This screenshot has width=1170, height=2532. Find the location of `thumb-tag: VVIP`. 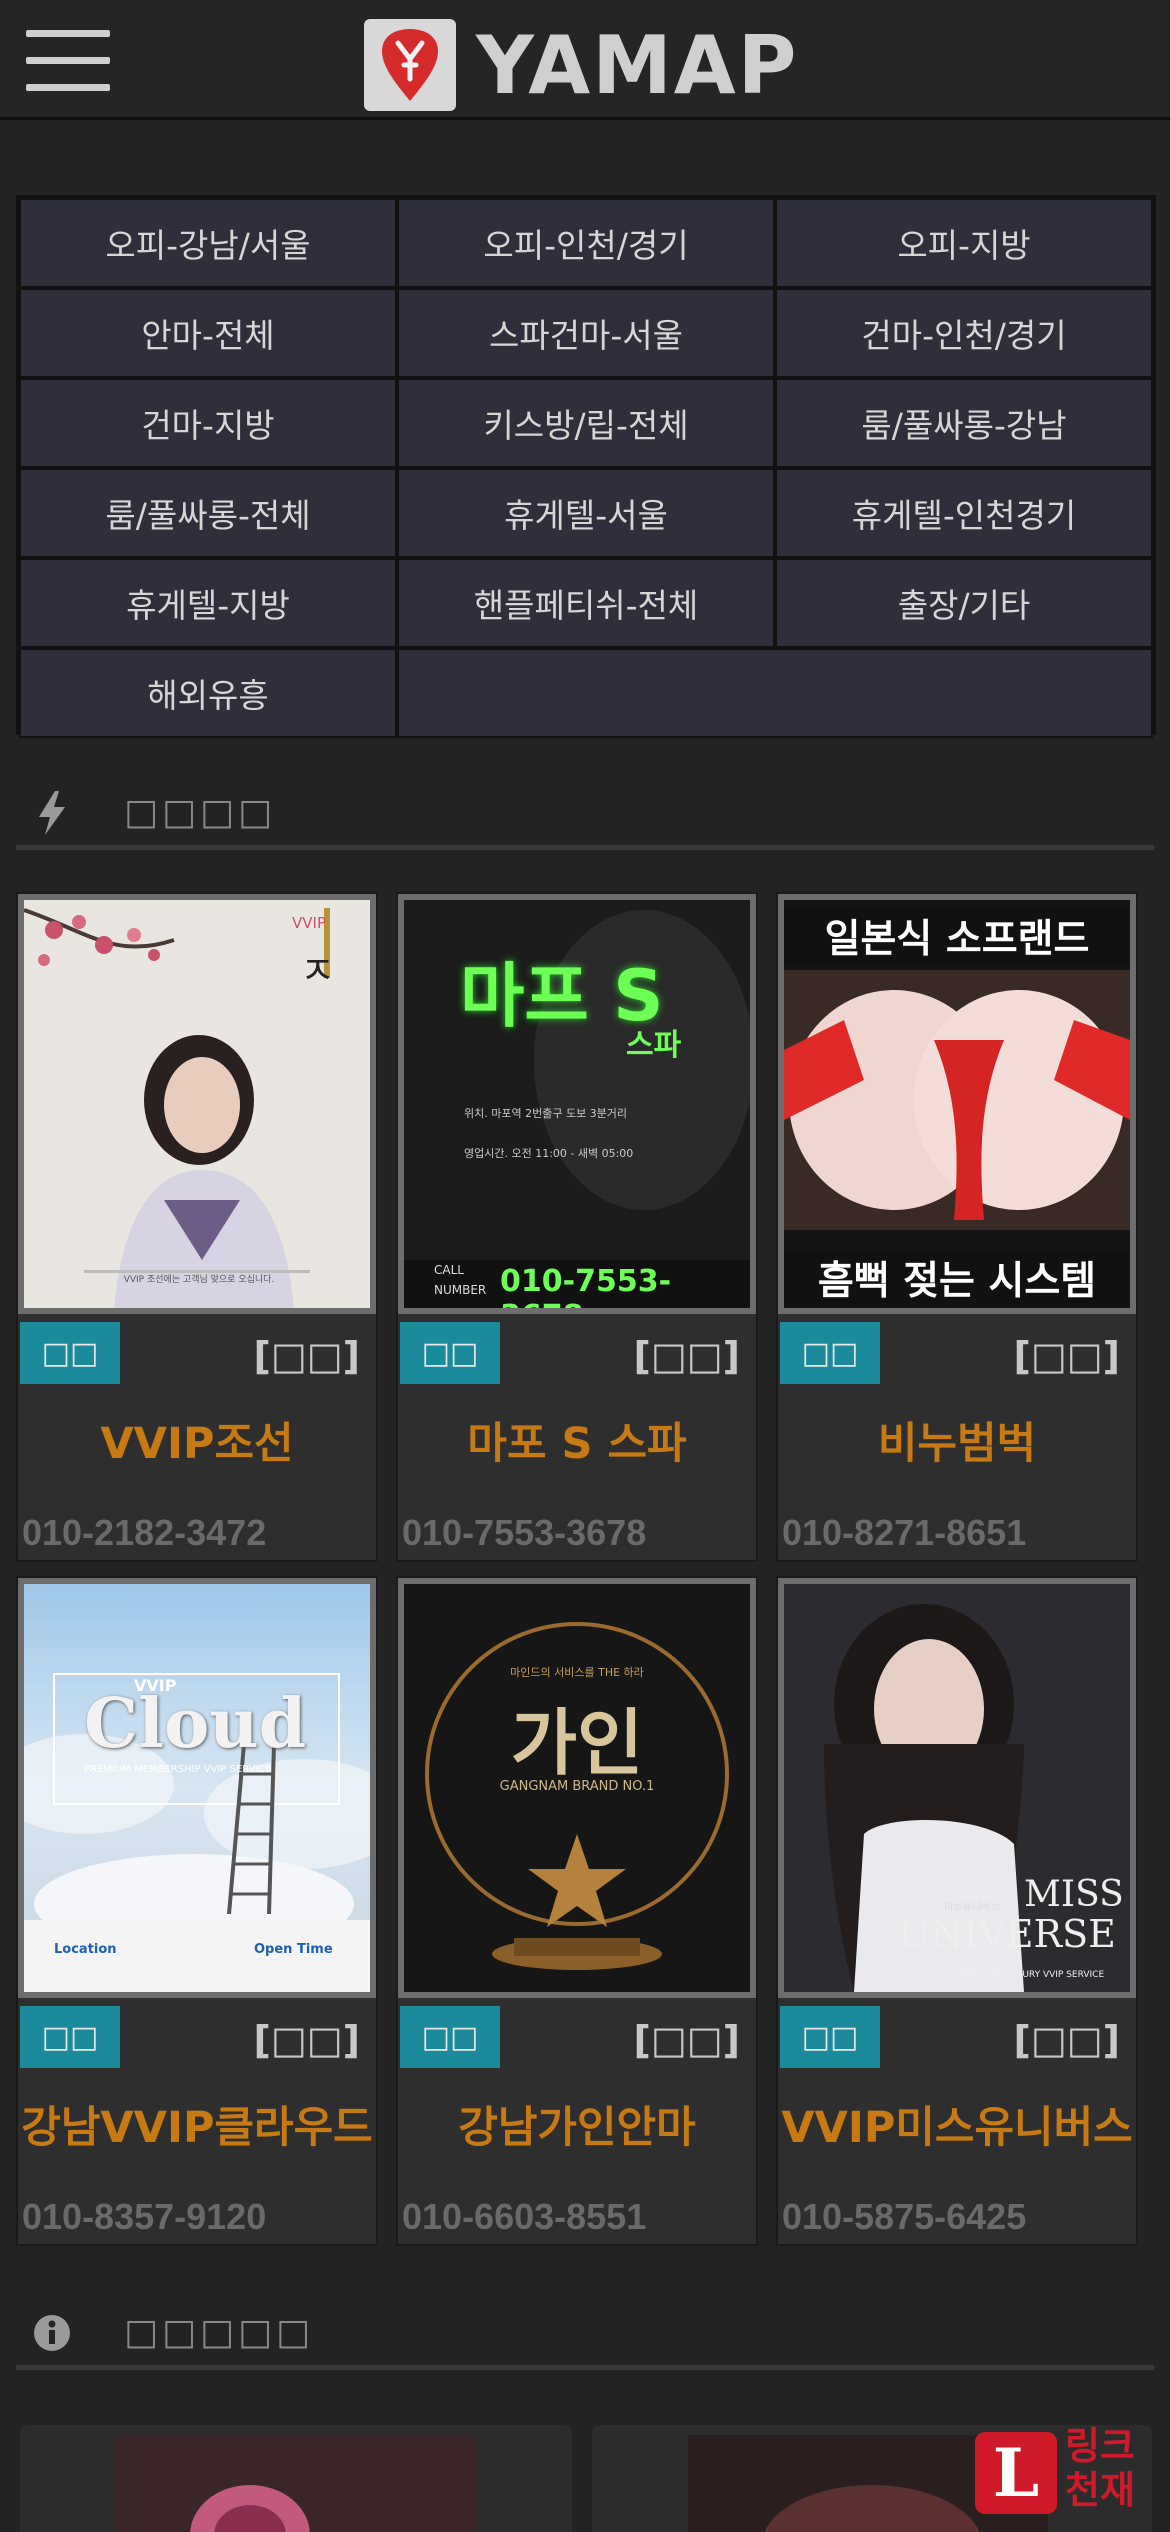

thumb-tag: VVIP is located at coordinates (309, 923).